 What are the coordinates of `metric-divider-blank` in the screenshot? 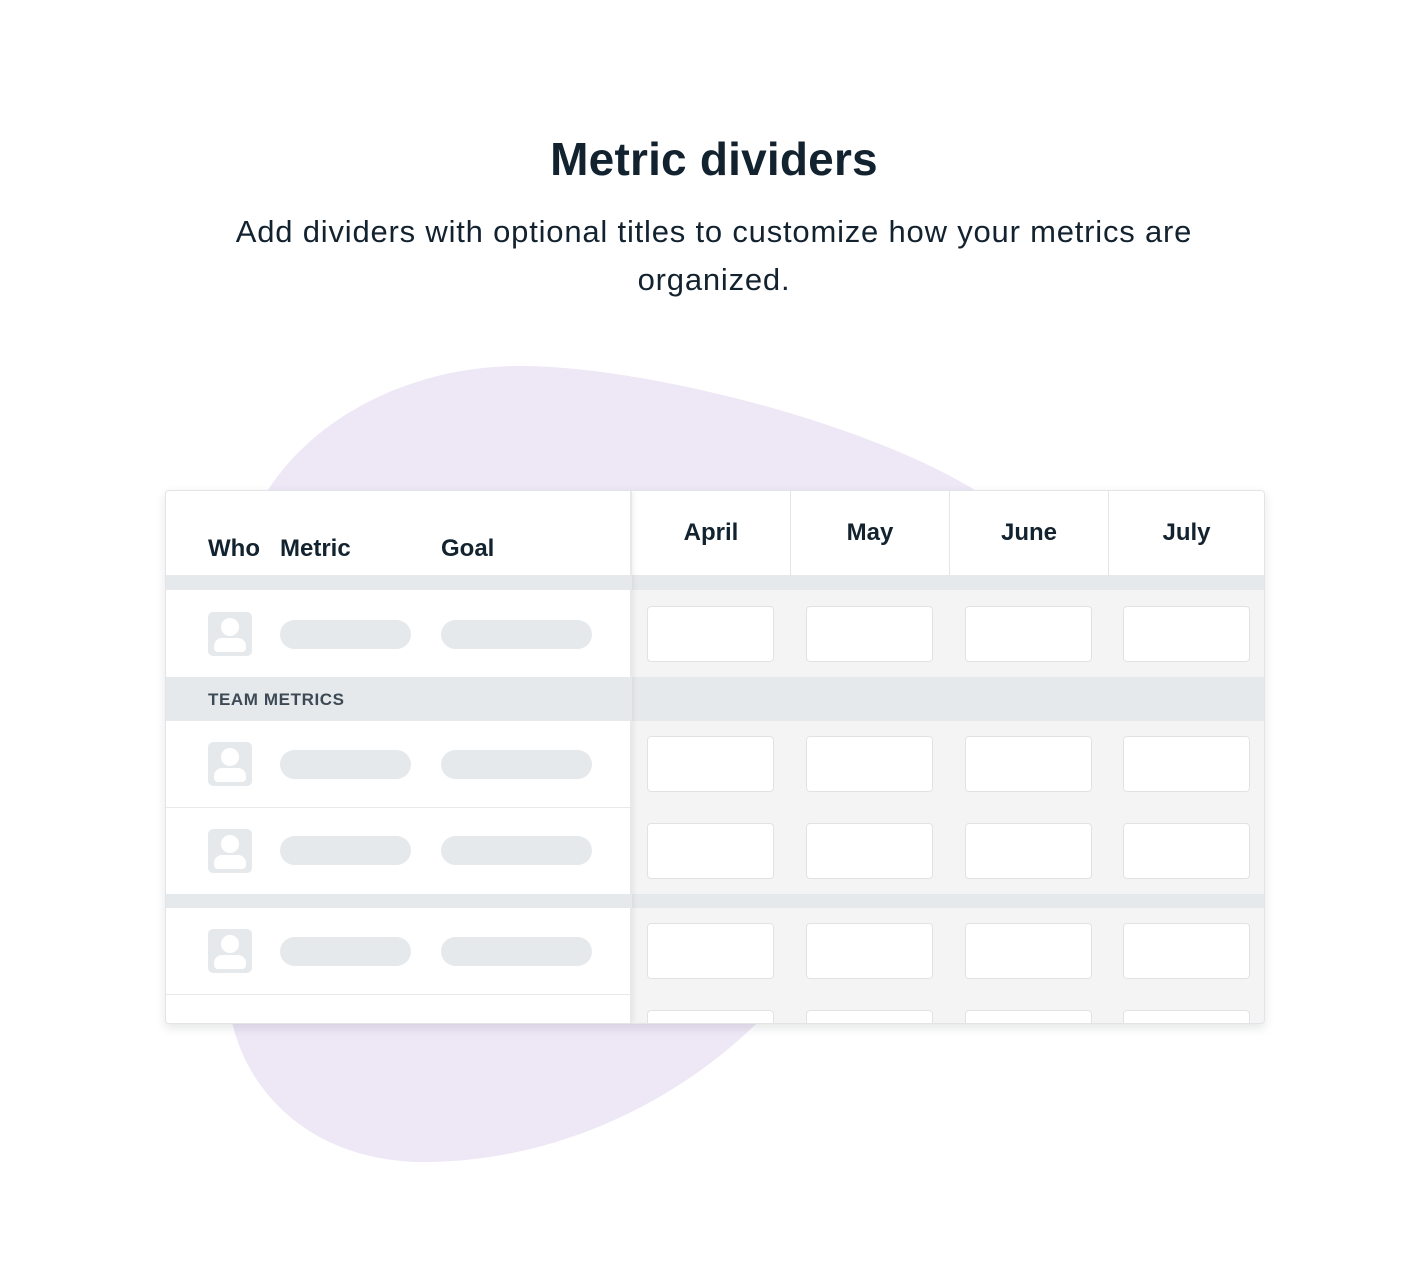 It's located at (398, 901).